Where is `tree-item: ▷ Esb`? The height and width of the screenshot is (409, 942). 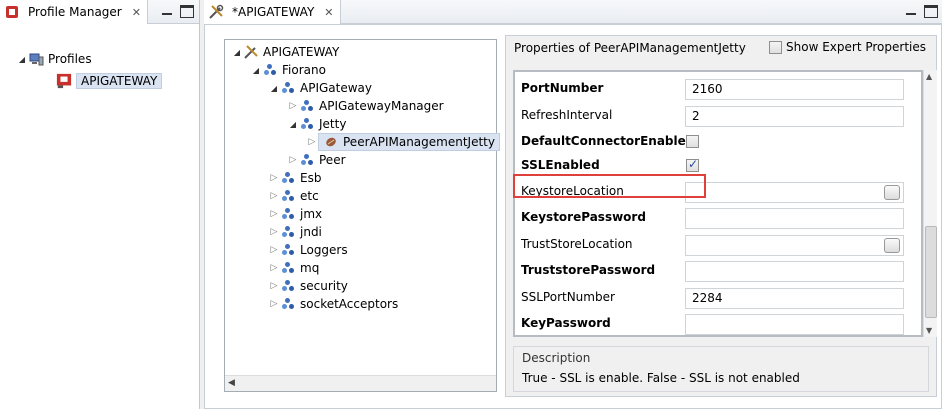 tree-item: ▷ Esb is located at coordinates (295, 178).